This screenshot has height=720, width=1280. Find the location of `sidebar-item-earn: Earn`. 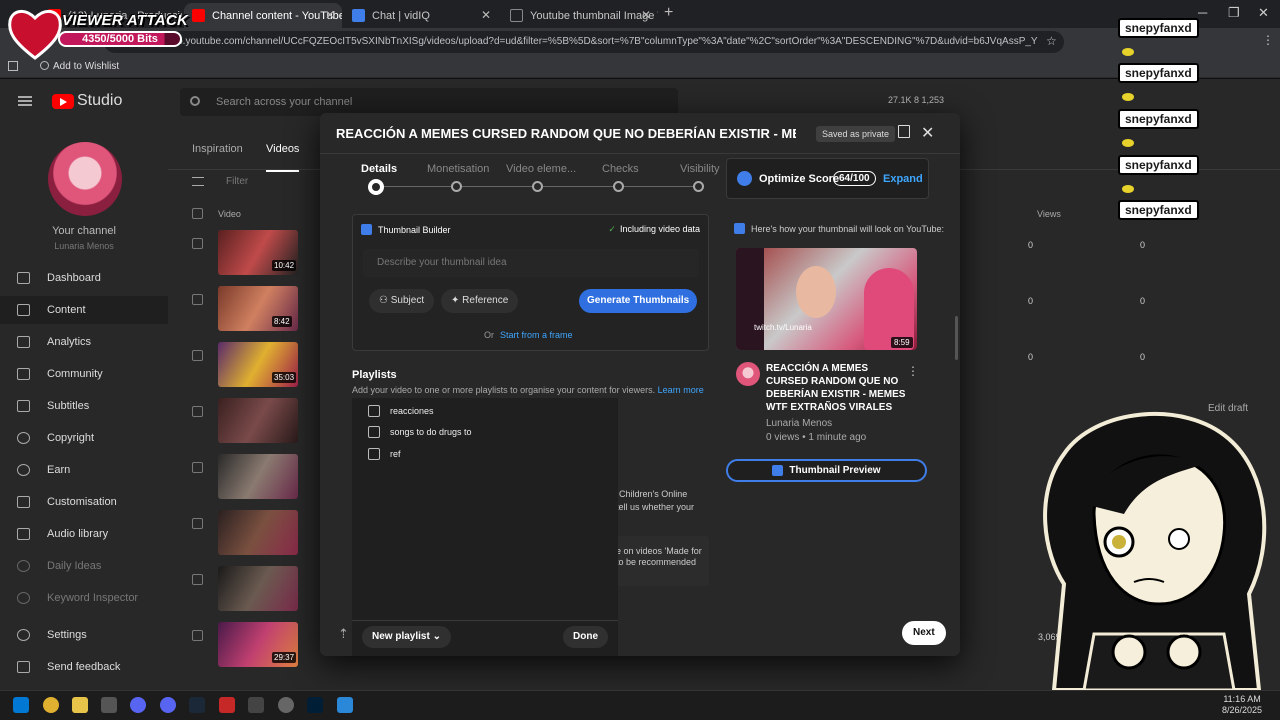

sidebar-item-earn: Earn is located at coordinates (84, 470).